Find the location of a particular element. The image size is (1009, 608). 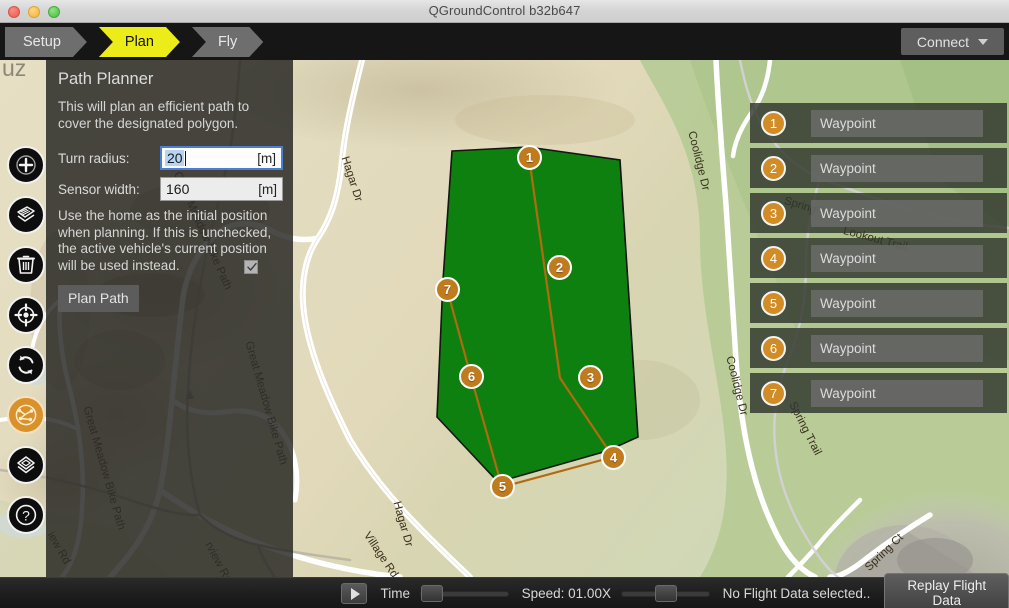

play-icon is located at coordinates (355, 593).